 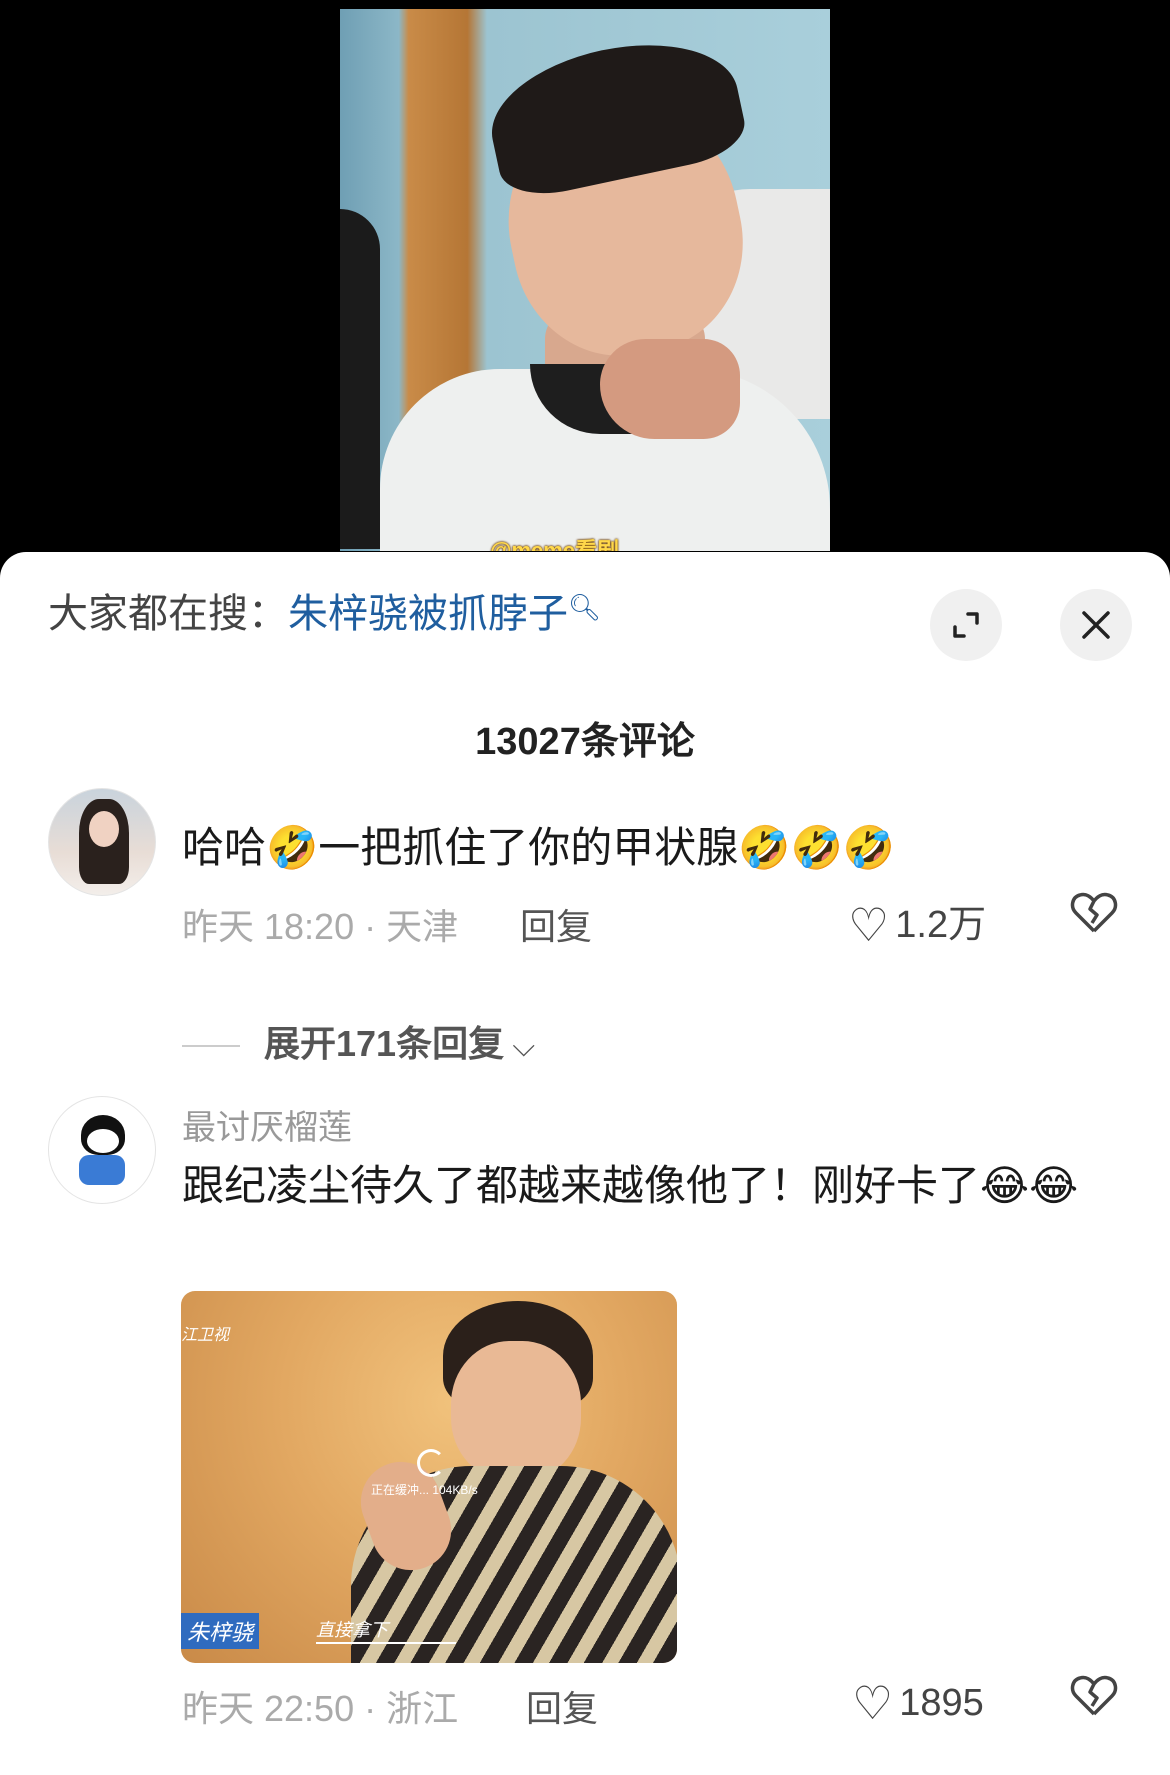 I want to click on loading-spinner-icon, so click(x=431, y=1463).